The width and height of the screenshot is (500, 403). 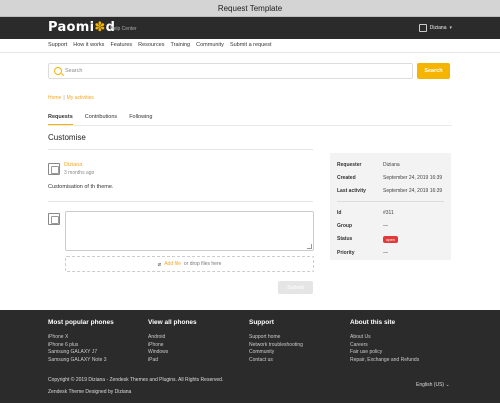 I want to click on tabs-divider, so click(x=250, y=125).